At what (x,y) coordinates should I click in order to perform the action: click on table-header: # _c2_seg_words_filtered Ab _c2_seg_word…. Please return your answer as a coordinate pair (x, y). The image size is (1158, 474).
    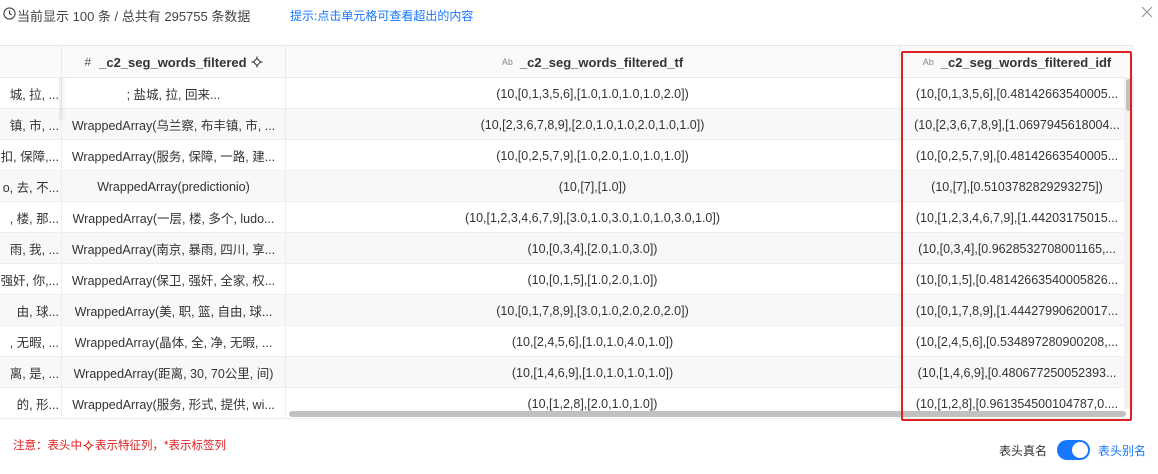
    Looking at the image, I should click on (567, 62).